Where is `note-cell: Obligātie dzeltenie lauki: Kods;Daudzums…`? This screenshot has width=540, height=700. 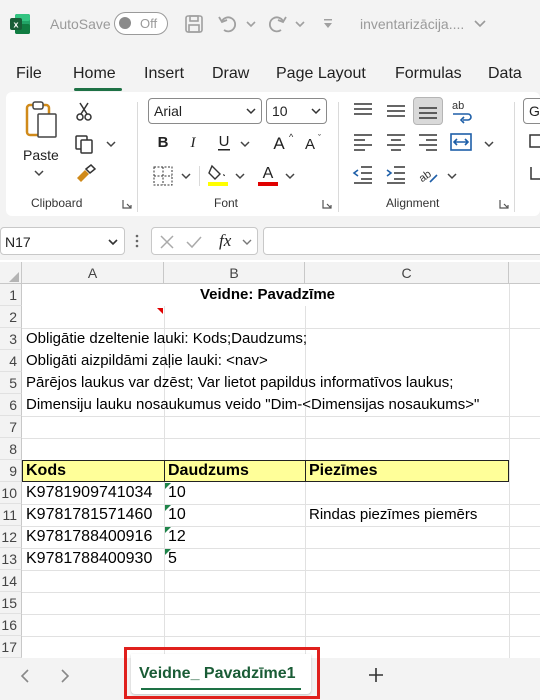 note-cell: Obligātie dzeltenie lauki: Kods;Daudzums… is located at coordinates (164, 339).